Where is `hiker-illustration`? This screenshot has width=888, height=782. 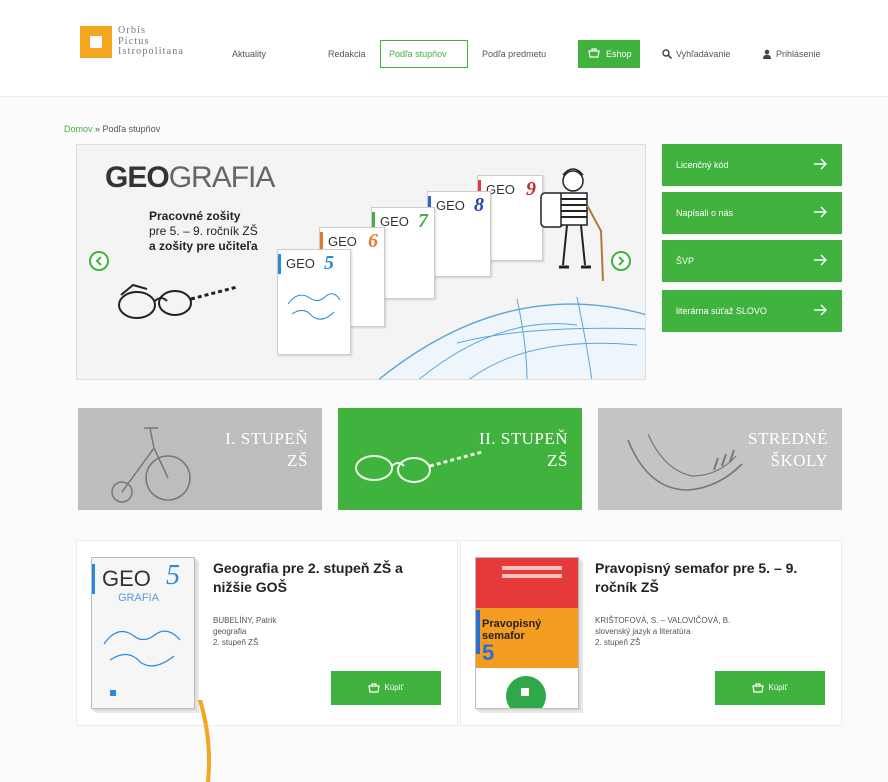 hiker-illustration is located at coordinates (572, 225).